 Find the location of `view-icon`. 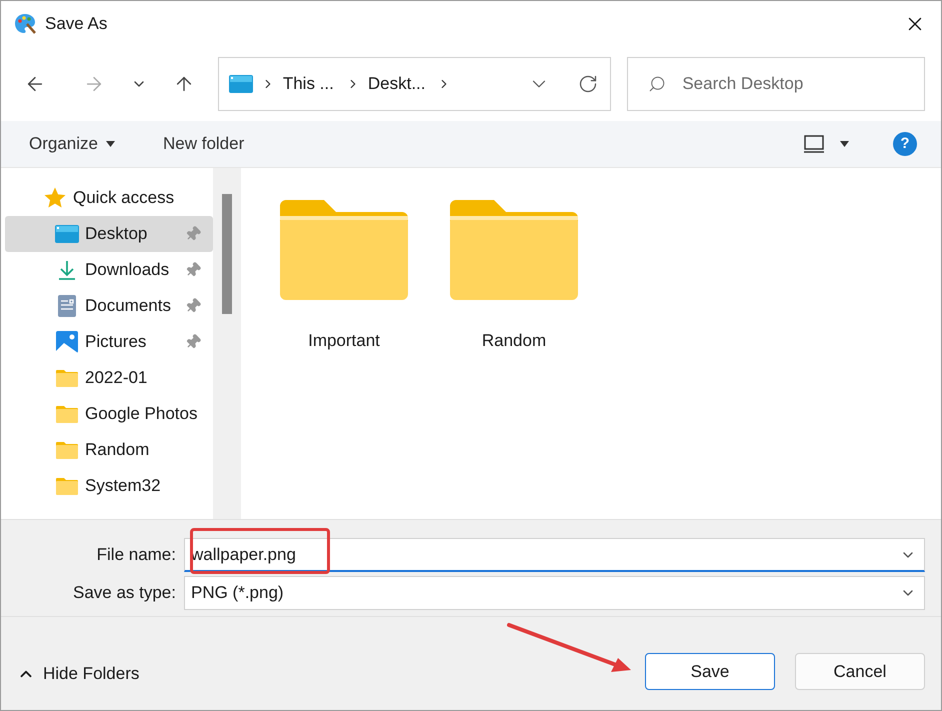

view-icon is located at coordinates (814, 144).